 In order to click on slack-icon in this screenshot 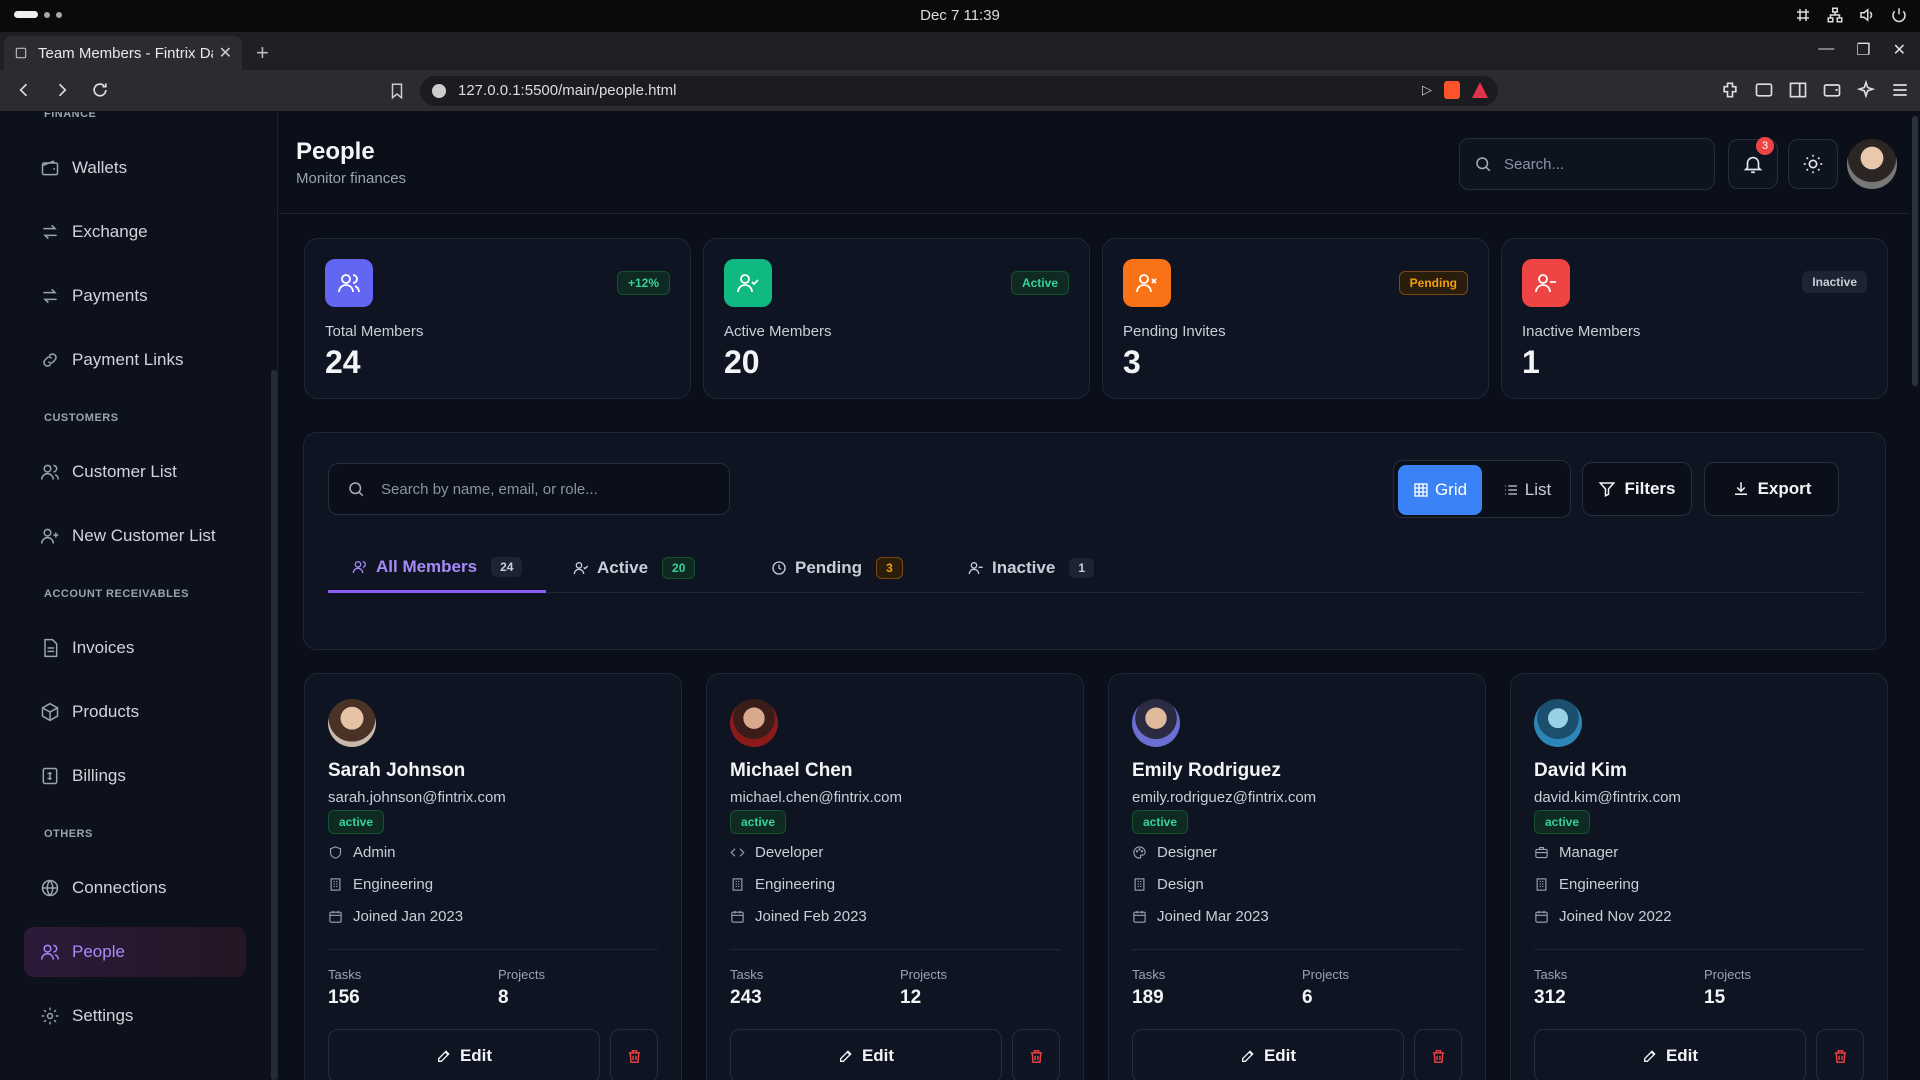, I will do `click(1803, 15)`.